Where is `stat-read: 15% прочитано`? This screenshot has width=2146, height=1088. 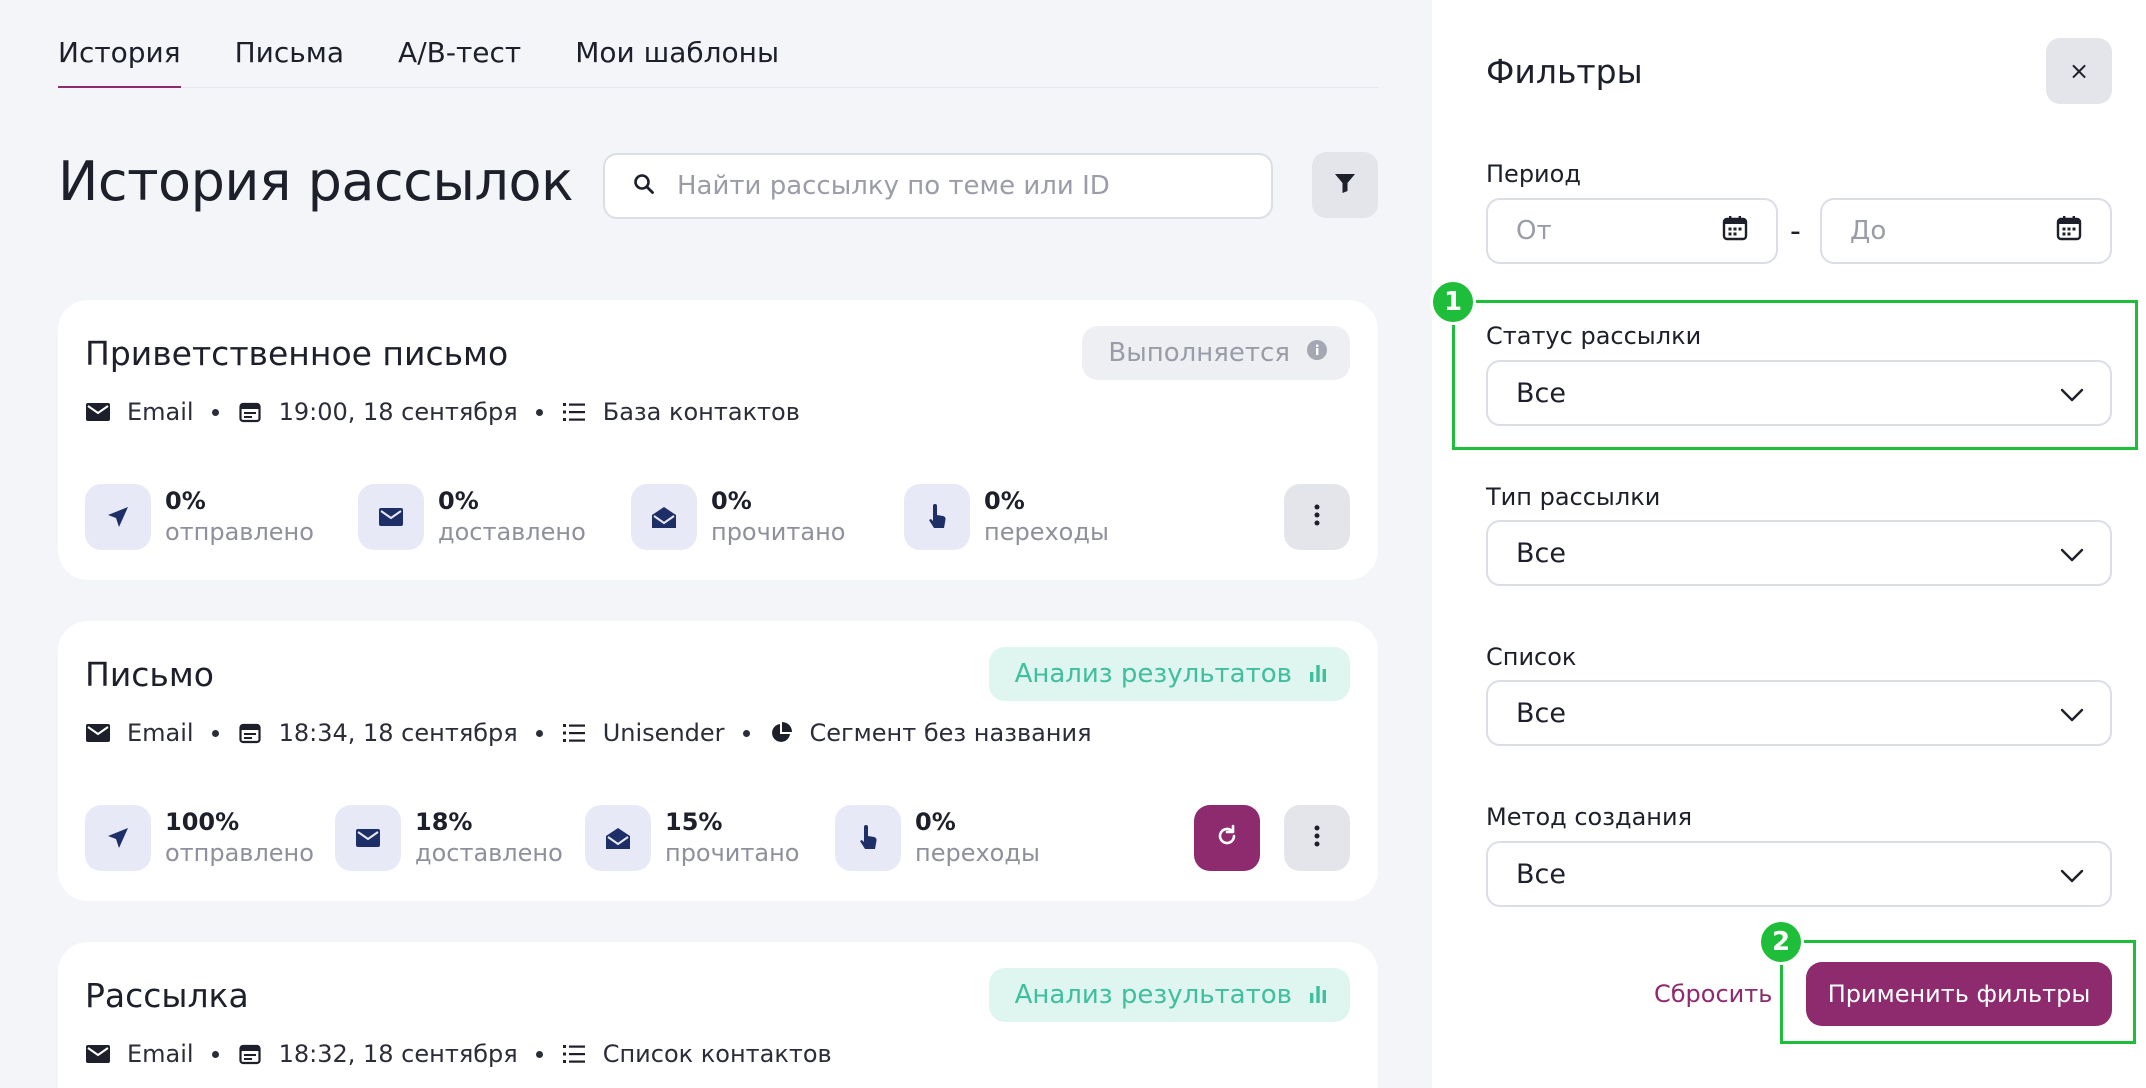 stat-read: 15% прочитано is located at coordinates (710, 838).